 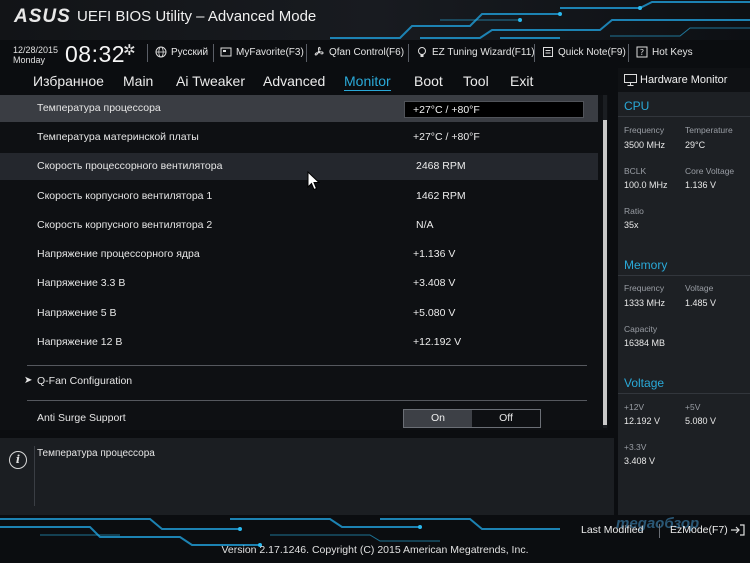 What do you see at coordinates (129, 50) in the screenshot?
I see `gear-icon: ✲` at bounding box center [129, 50].